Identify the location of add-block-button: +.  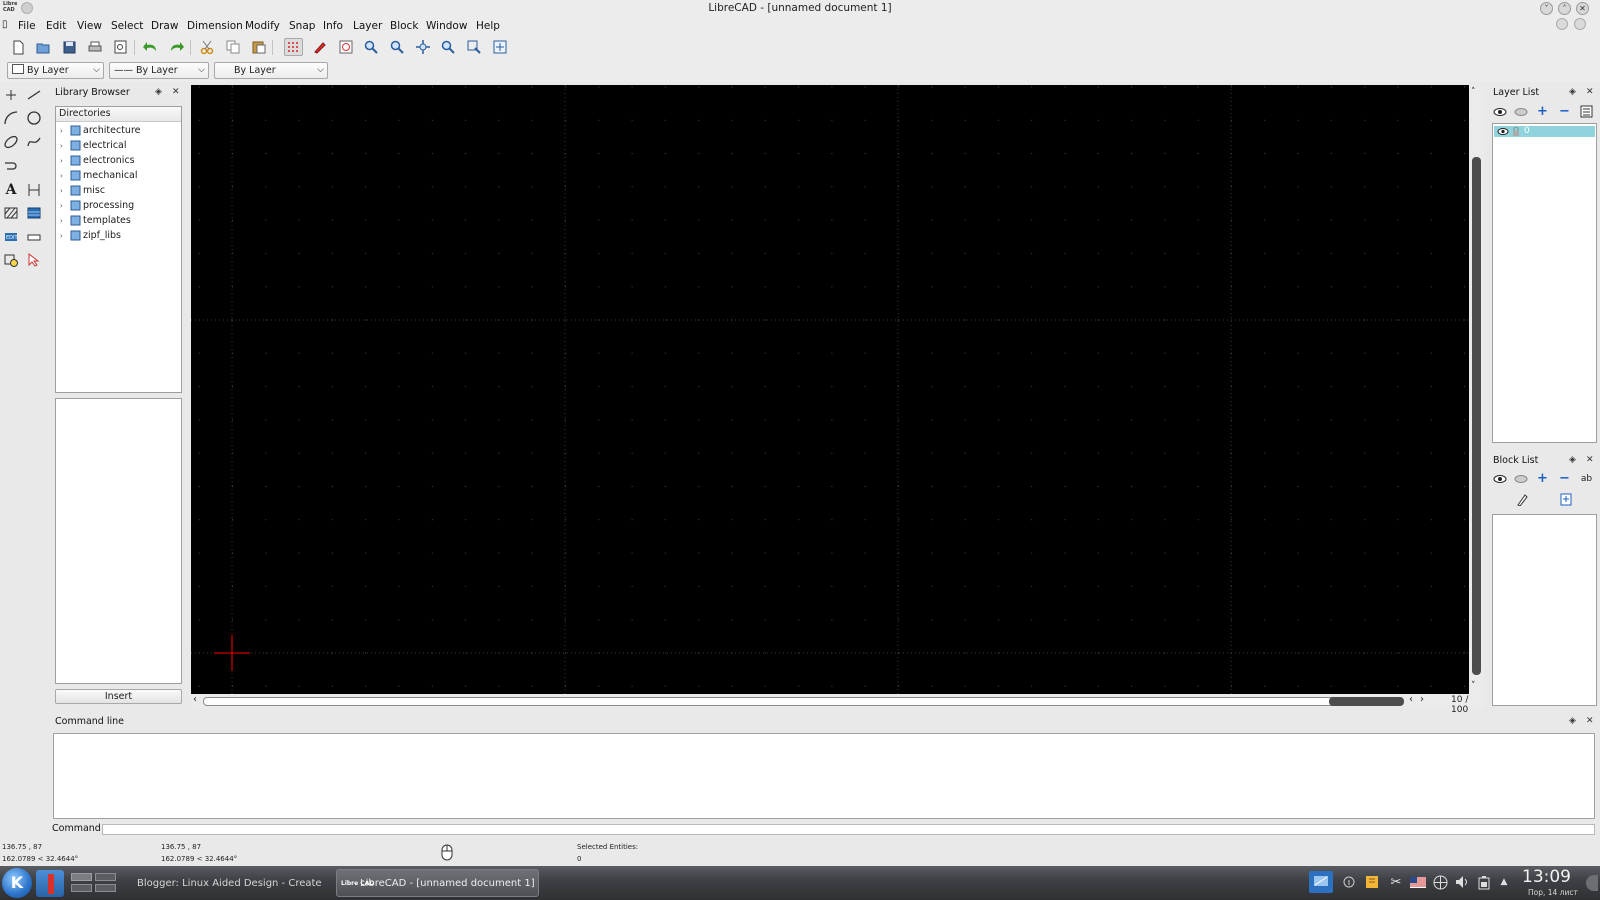
(1542, 478).